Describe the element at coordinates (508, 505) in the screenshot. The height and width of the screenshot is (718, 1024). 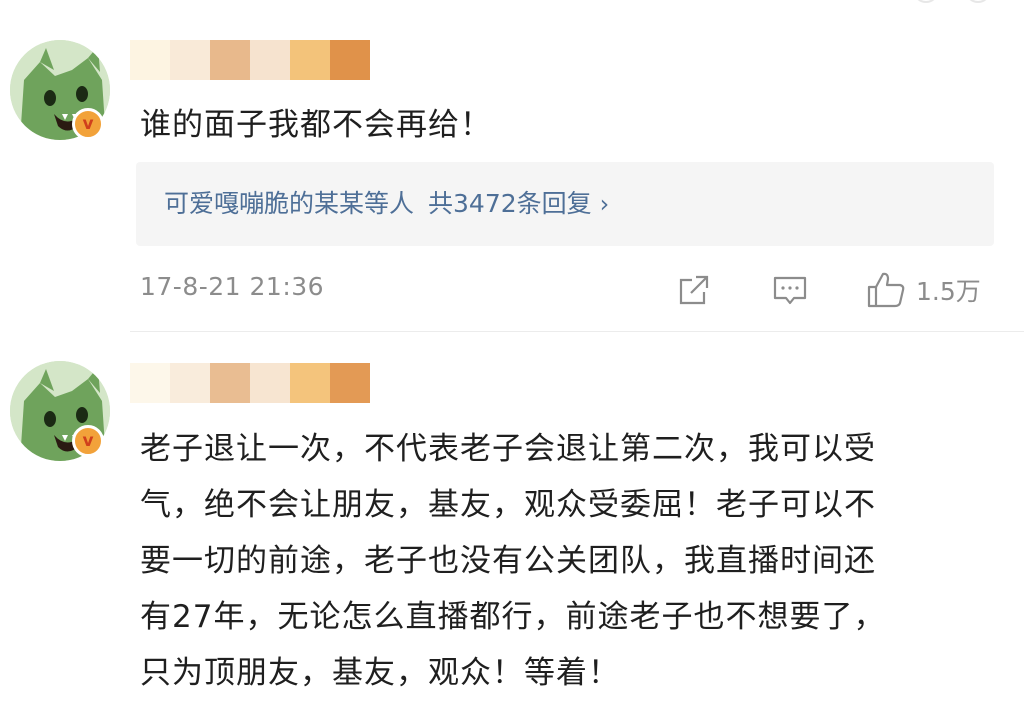
I see `comment-line: 气，绝不会让朋友，基友，观众受委屈！老子可以不` at that location.